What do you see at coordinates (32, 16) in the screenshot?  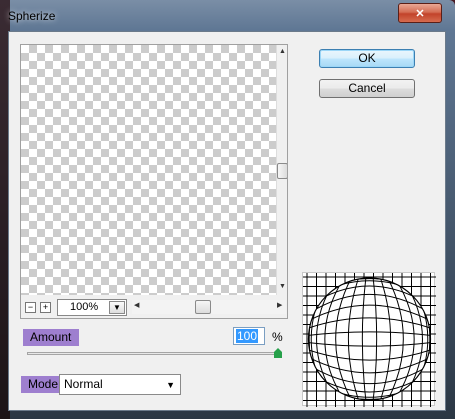 I see `dialog-title: Spherize` at bounding box center [32, 16].